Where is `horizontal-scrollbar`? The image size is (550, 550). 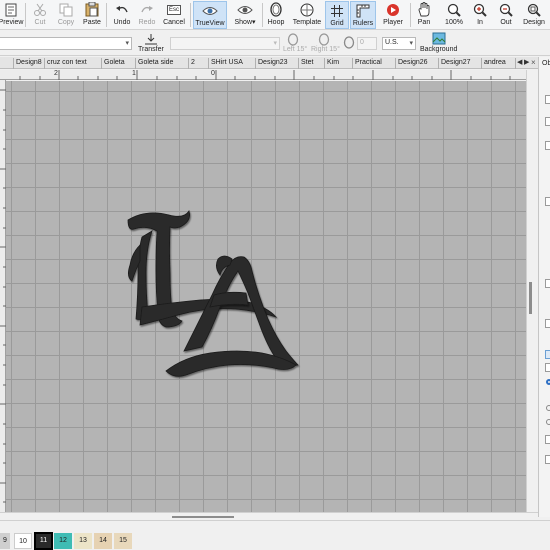
horizontal-scrollbar is located at coordinates (269, 516).